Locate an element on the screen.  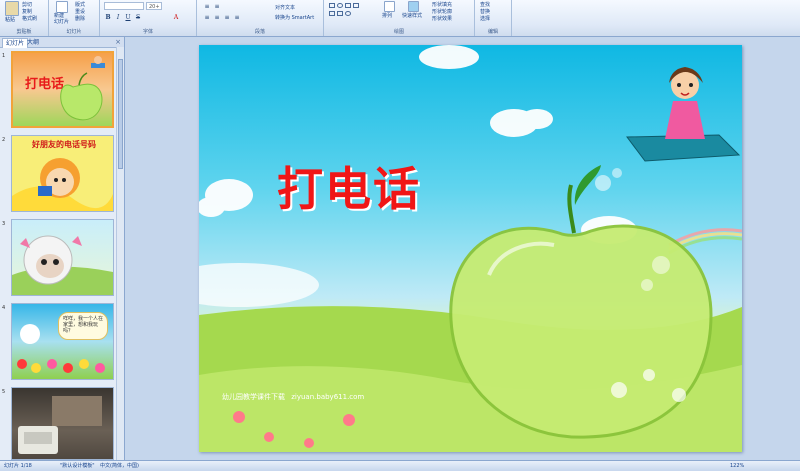
arrow-shape-icon is located at coordinates (356, 5).